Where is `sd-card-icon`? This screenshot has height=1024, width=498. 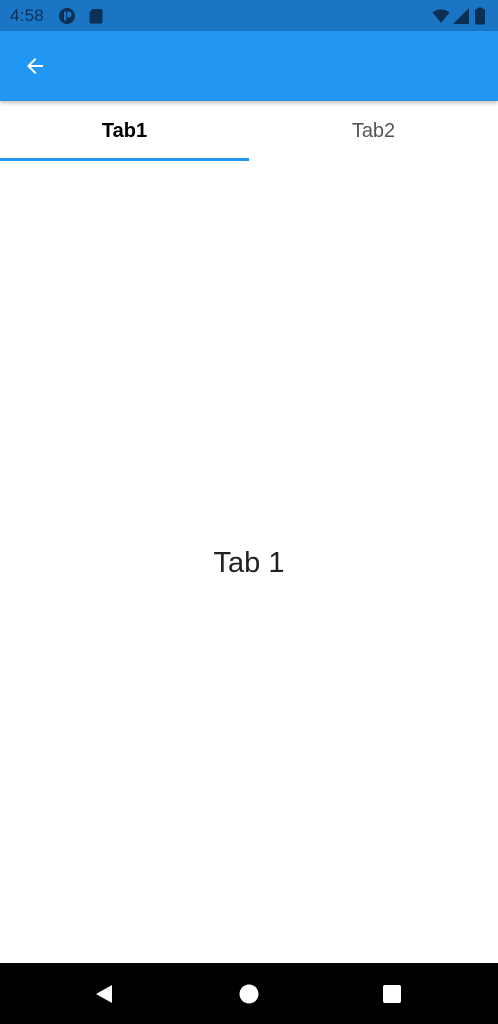 sd-card-icon is located at coordinates (96, 16).